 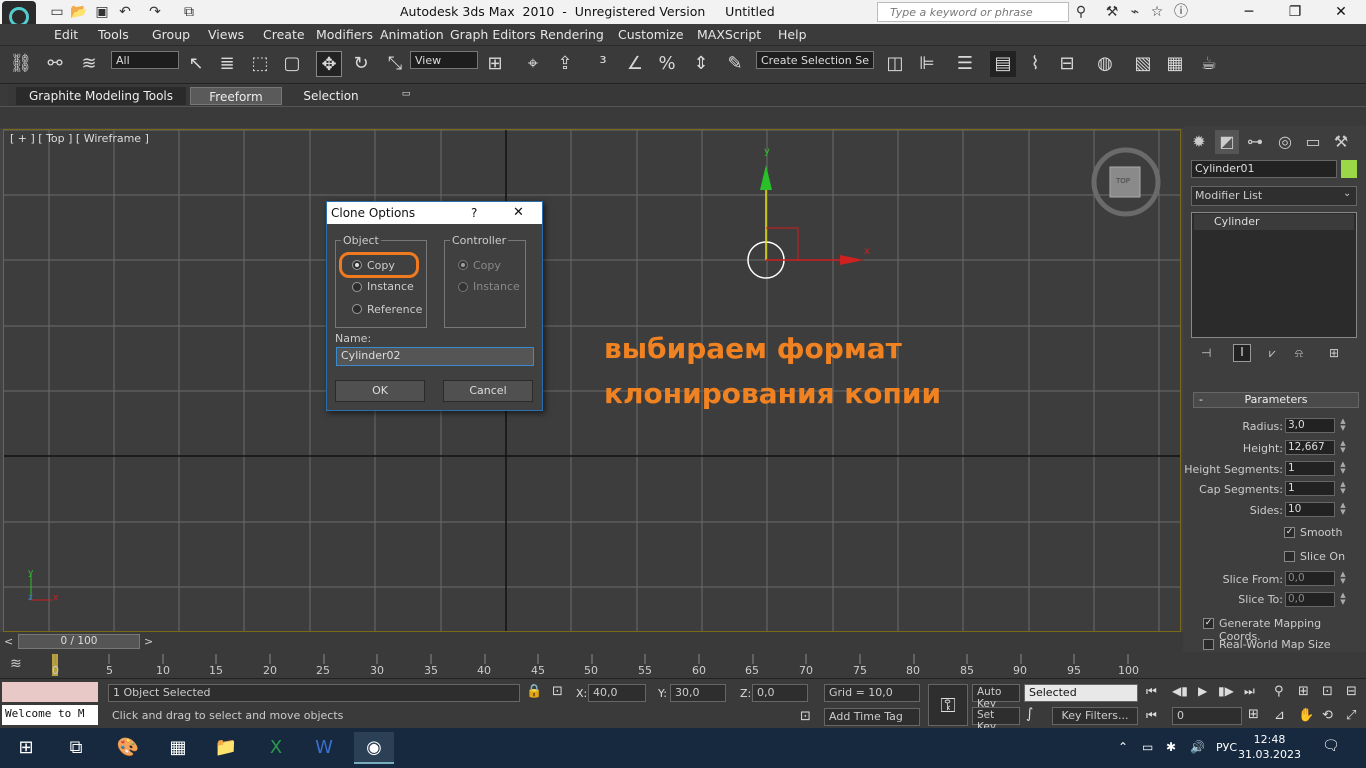 What do you see at coordinates (973, 12) in the screenshot?
I see `search-input: Type a keyword or phrase` at bounding box center [973, 12].